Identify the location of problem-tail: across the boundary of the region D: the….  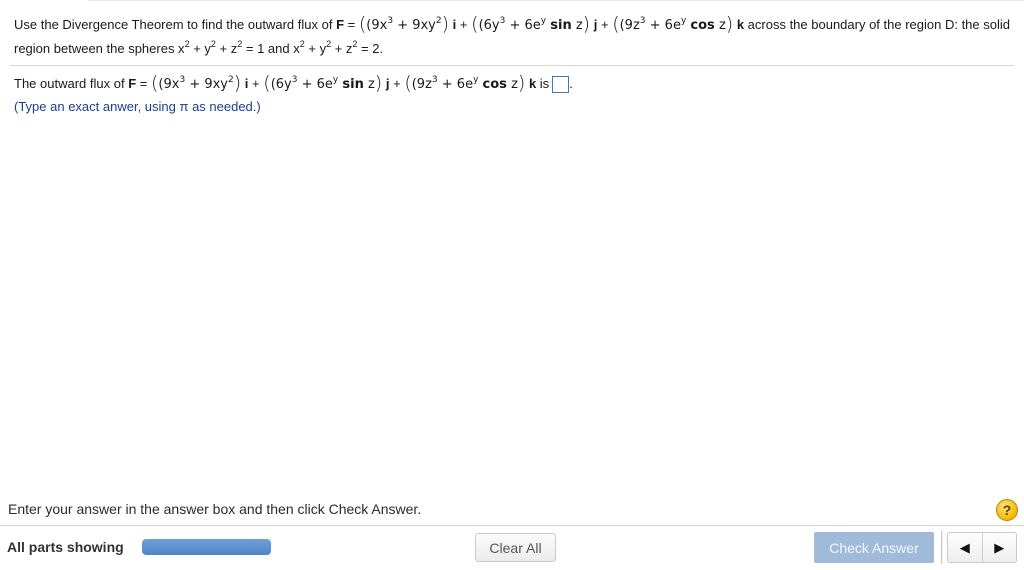
(878, 24).